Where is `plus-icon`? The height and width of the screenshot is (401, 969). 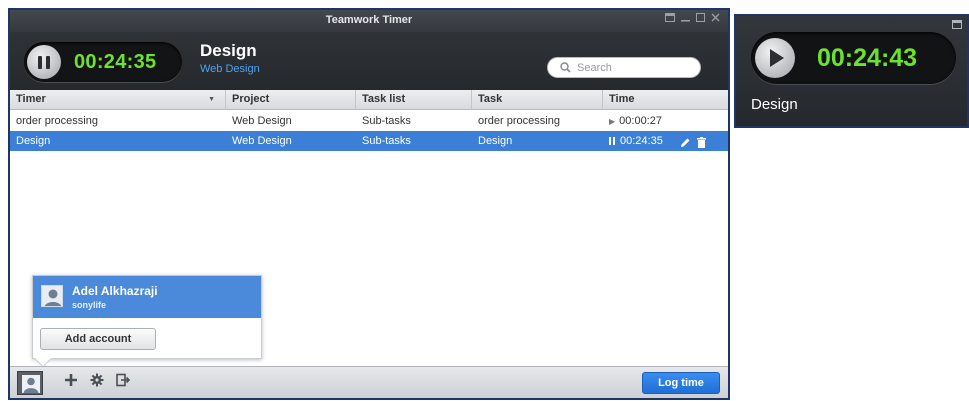
plus-icon is located at coordinates (71, 380).